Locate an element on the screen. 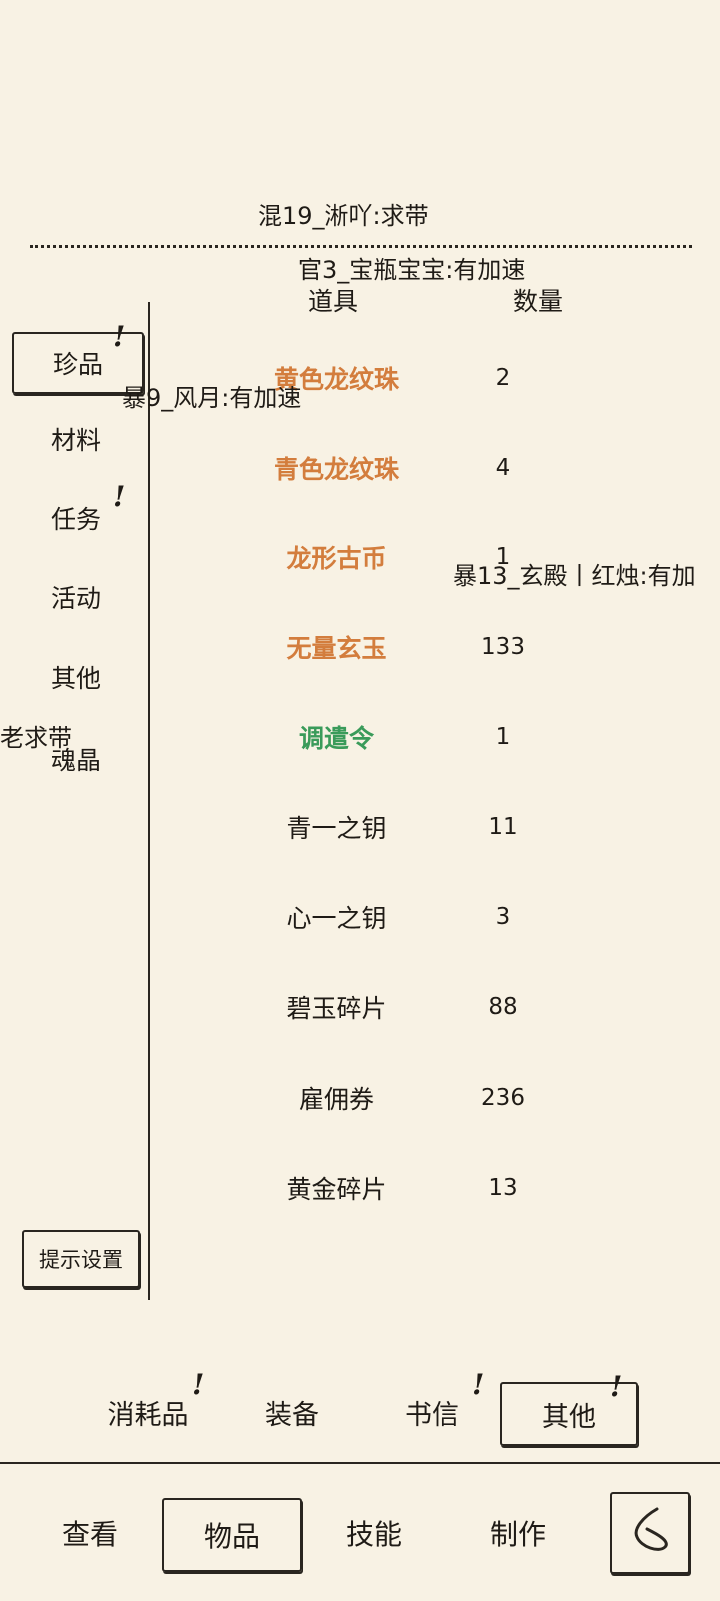 The image size is (720, 1601). item-name: 无量玄玉 is located at coordinates (336, 648).